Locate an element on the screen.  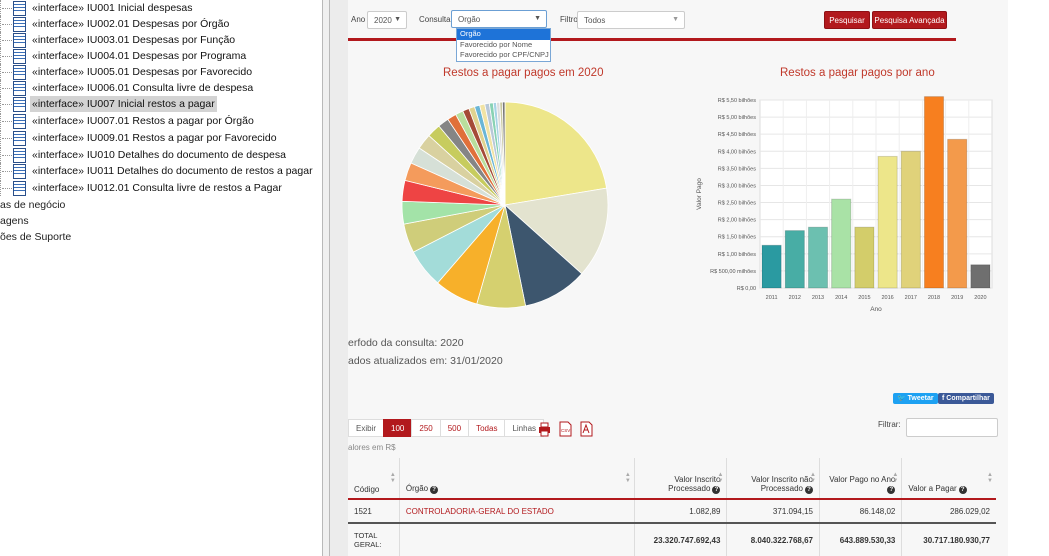
tree-folder: ões de Suporte is located at coordinates (35, 237).